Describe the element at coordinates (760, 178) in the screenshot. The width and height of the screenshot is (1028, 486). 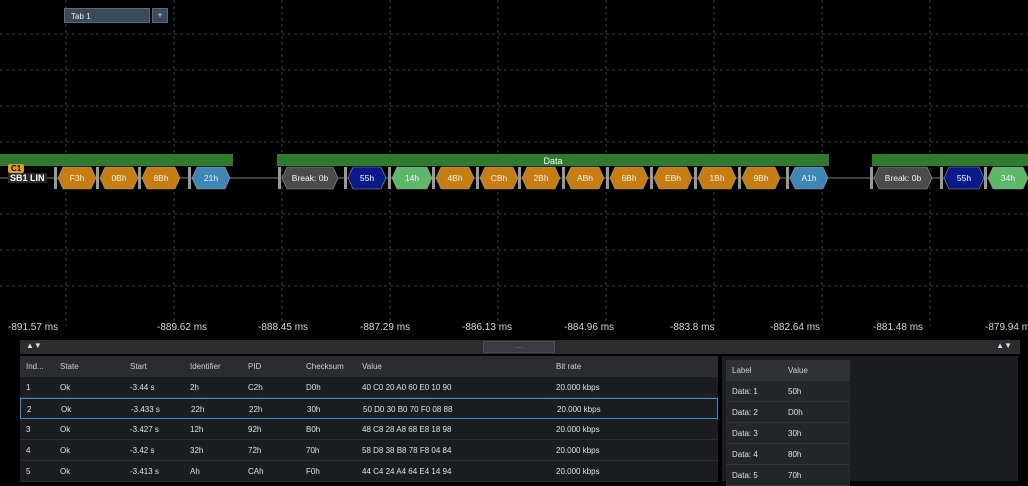
I see `bus-segment-label: 9Bh` at that location.